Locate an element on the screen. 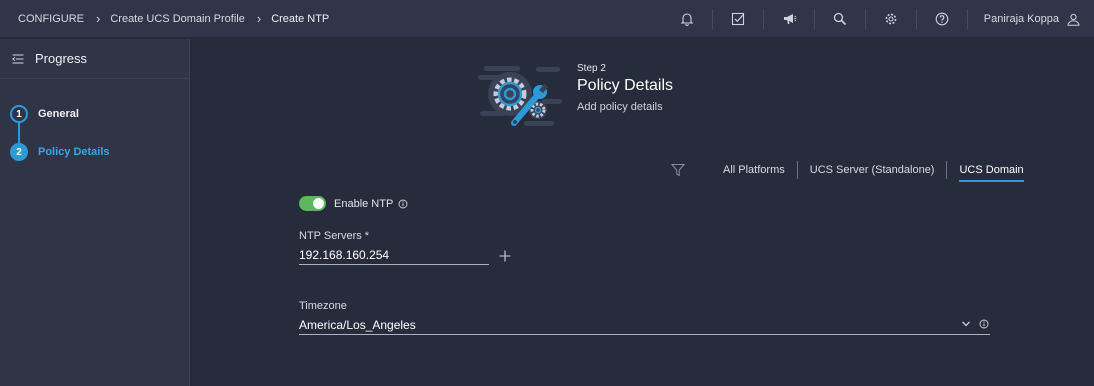  filter-icon is located at coordinates (678, 170).